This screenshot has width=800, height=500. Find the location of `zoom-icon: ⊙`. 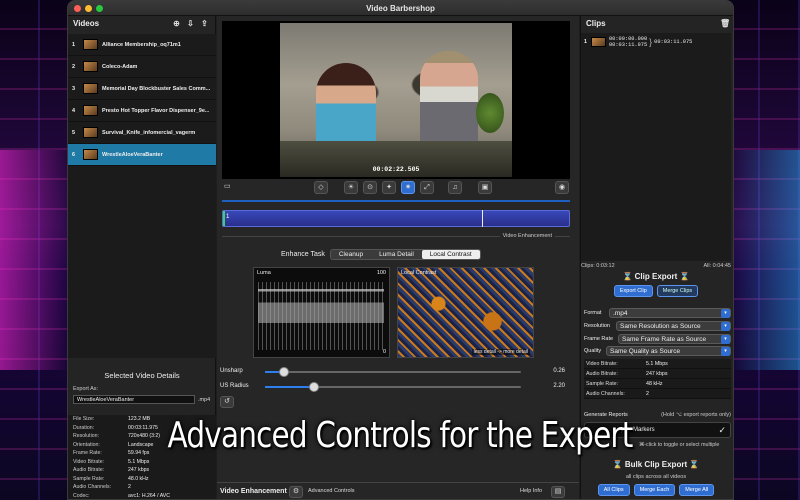

zoom-icon: ⊙ is located at coordinates (370, 187).